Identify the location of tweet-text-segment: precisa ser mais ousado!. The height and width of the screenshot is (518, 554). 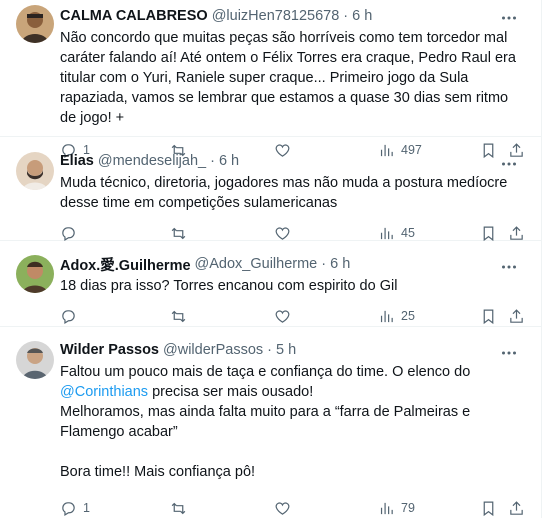
(231, 392).